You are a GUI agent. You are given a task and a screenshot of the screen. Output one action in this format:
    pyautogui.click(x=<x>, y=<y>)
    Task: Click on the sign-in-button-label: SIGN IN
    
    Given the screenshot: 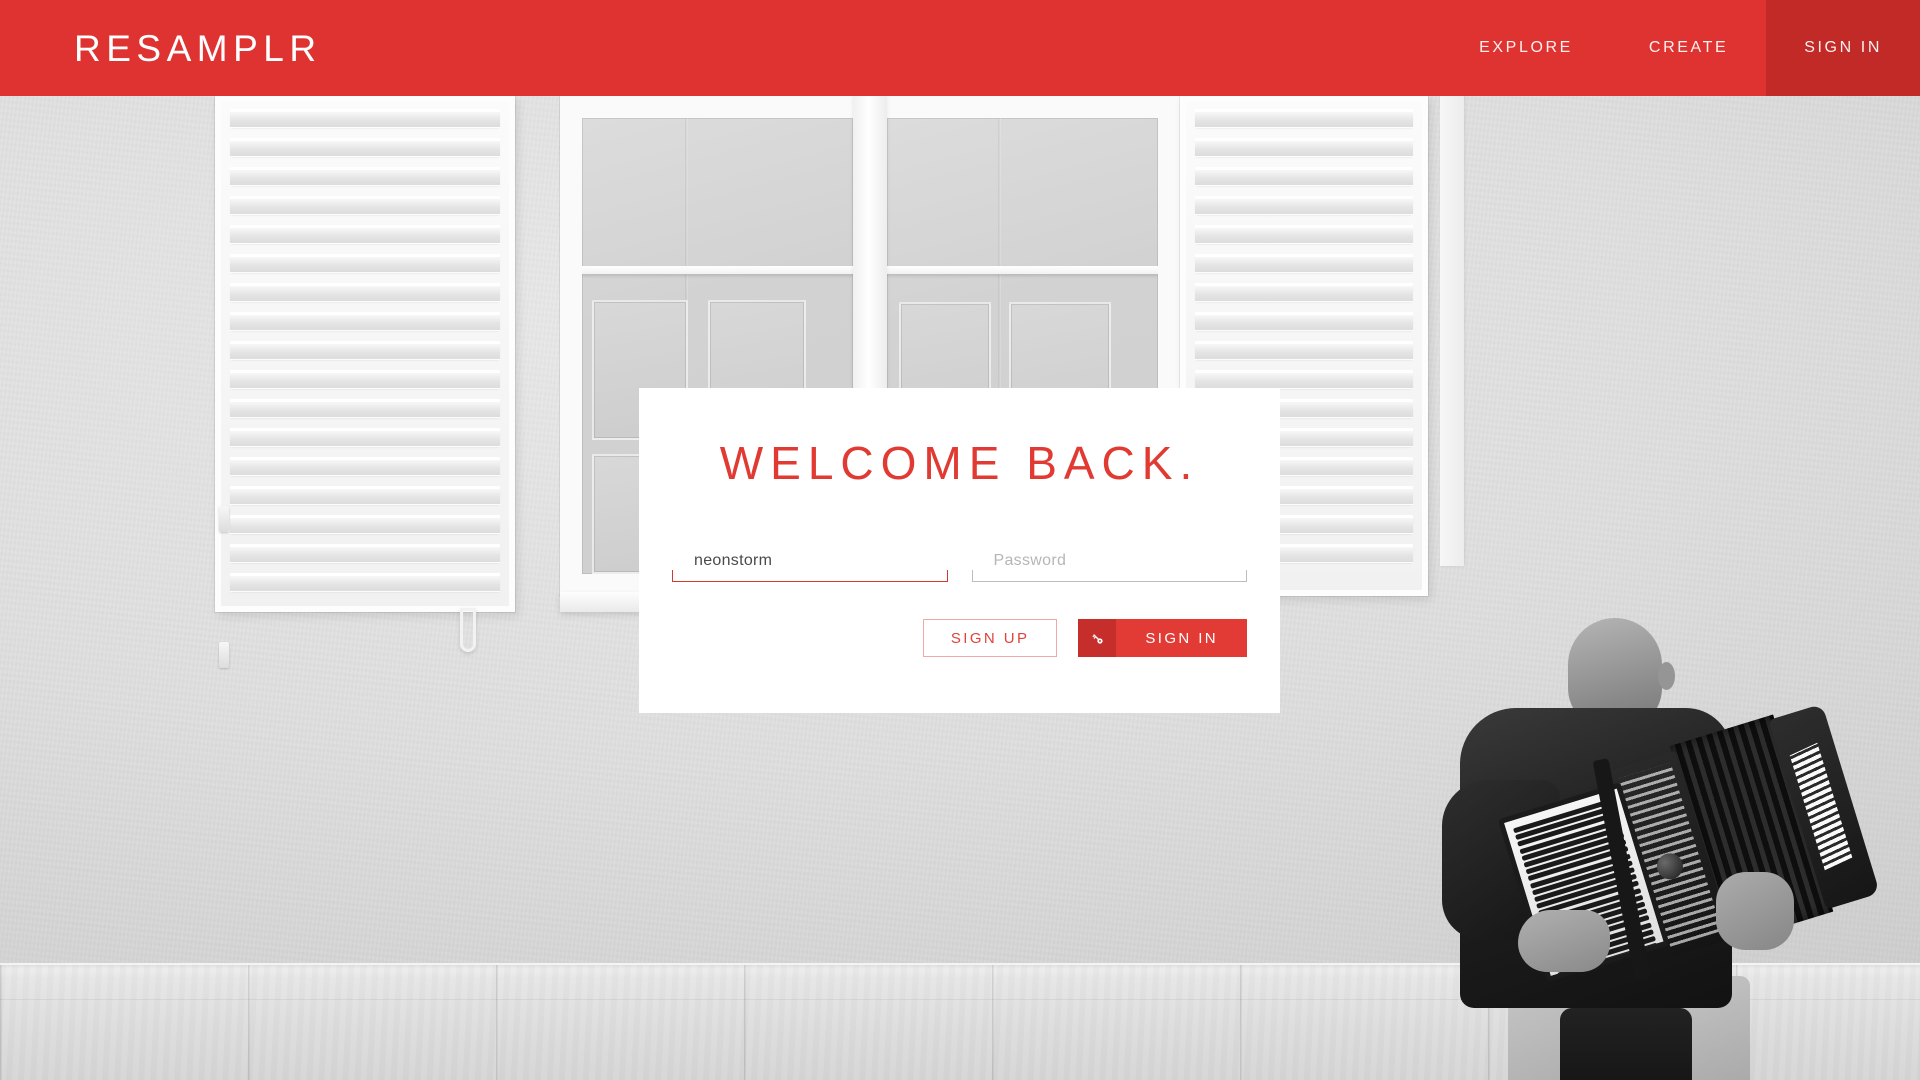 What is the action you would take?
    pyautogui.click(x=1181, y=638)
    